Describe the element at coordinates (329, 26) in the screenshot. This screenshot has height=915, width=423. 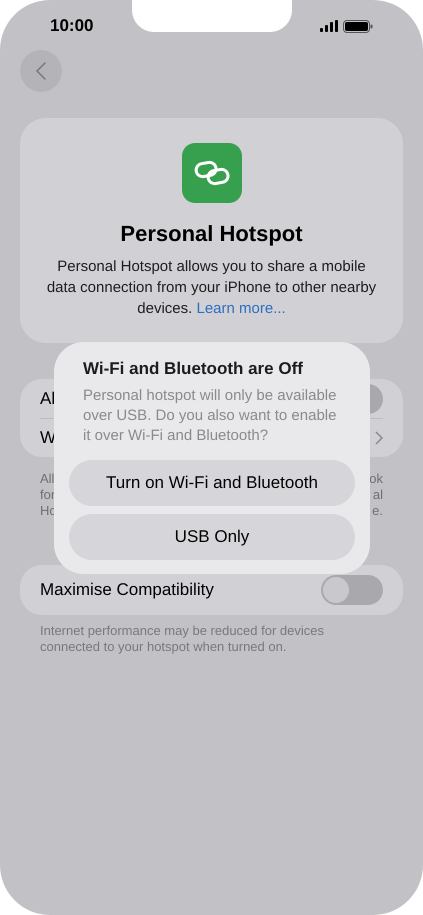
I see `signal-icon` at that location.